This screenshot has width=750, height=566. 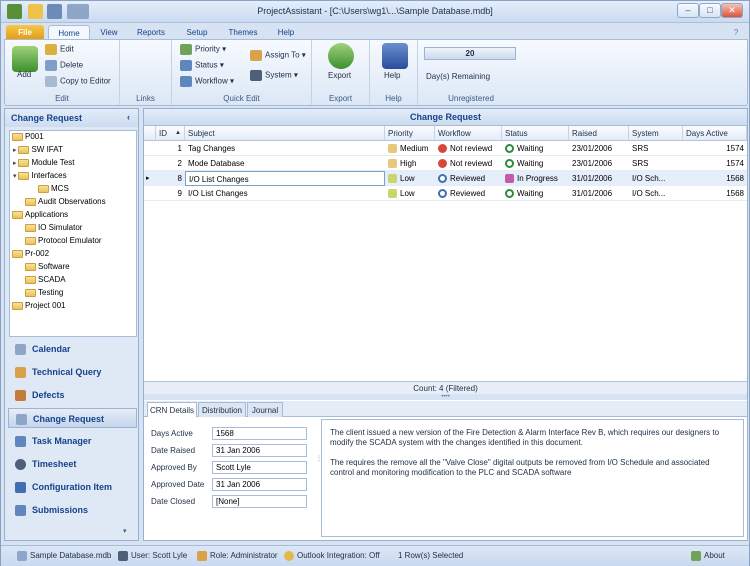 What do you see at coordinates (410, 148) in the screenshot?
I see `cell-priority: Medium` at bounding box center [410, 148].